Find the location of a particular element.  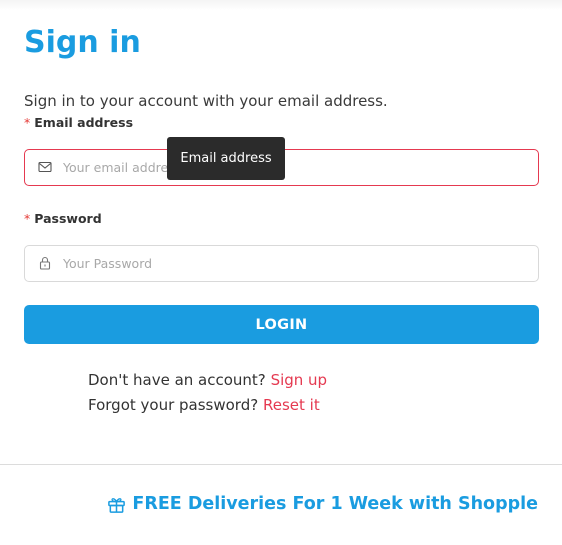

mail-icon is located at coordinates (45, 167).